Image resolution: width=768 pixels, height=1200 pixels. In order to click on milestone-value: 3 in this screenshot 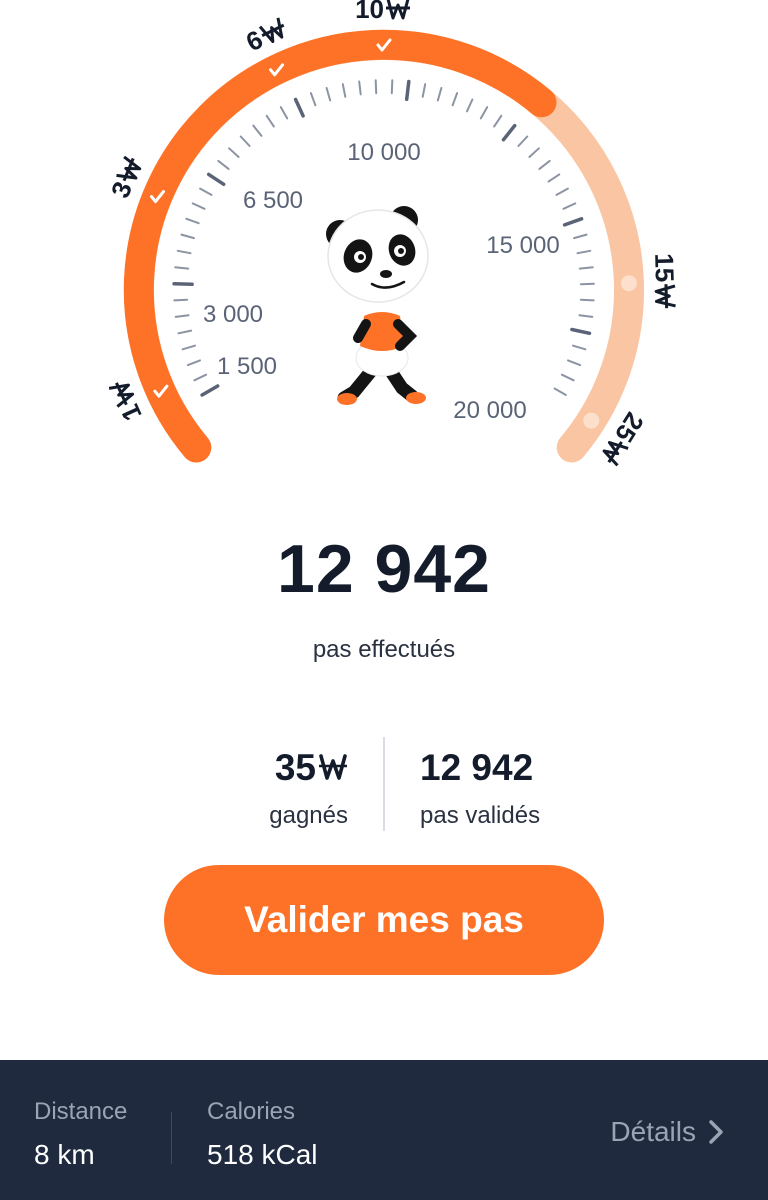, I will do `click(121, 189)`.